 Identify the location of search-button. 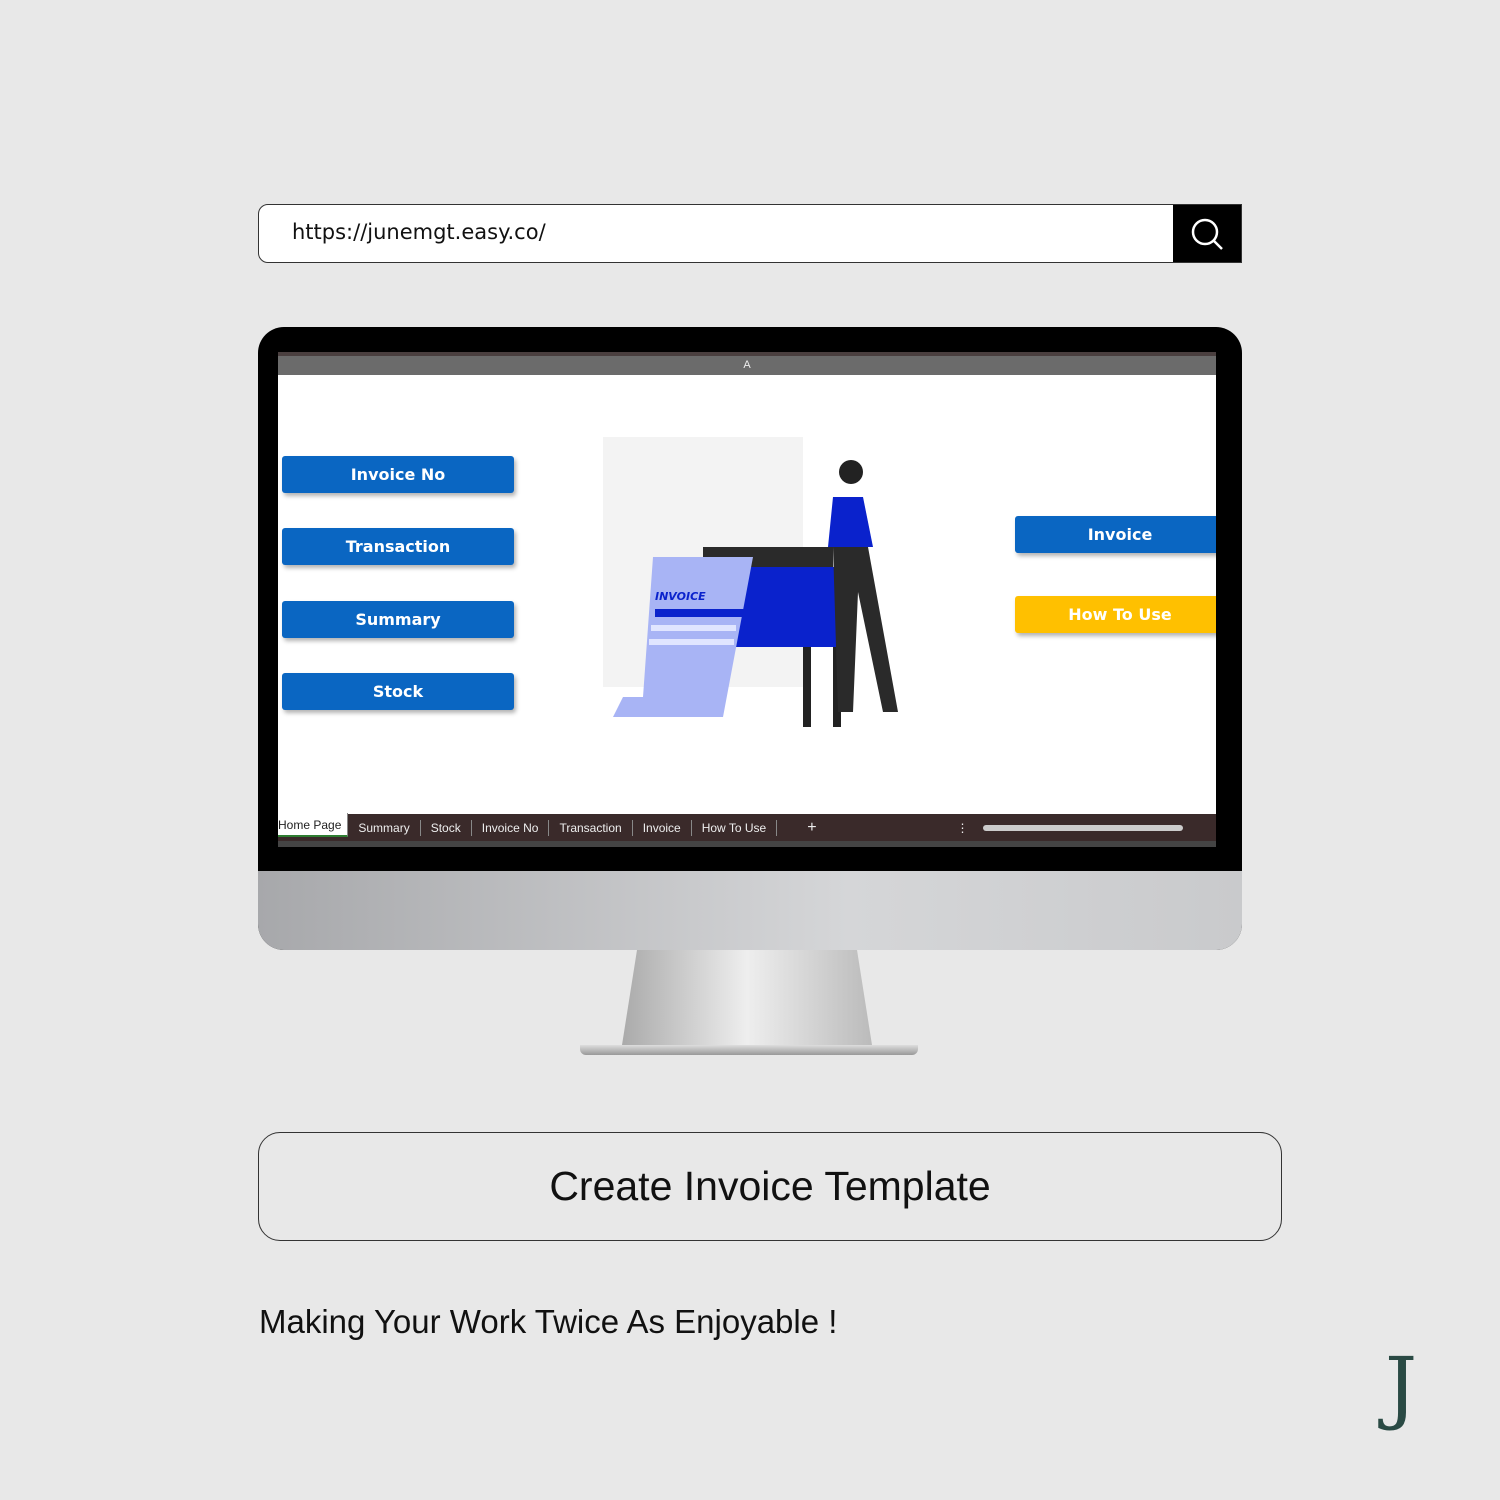
(1207, 233).